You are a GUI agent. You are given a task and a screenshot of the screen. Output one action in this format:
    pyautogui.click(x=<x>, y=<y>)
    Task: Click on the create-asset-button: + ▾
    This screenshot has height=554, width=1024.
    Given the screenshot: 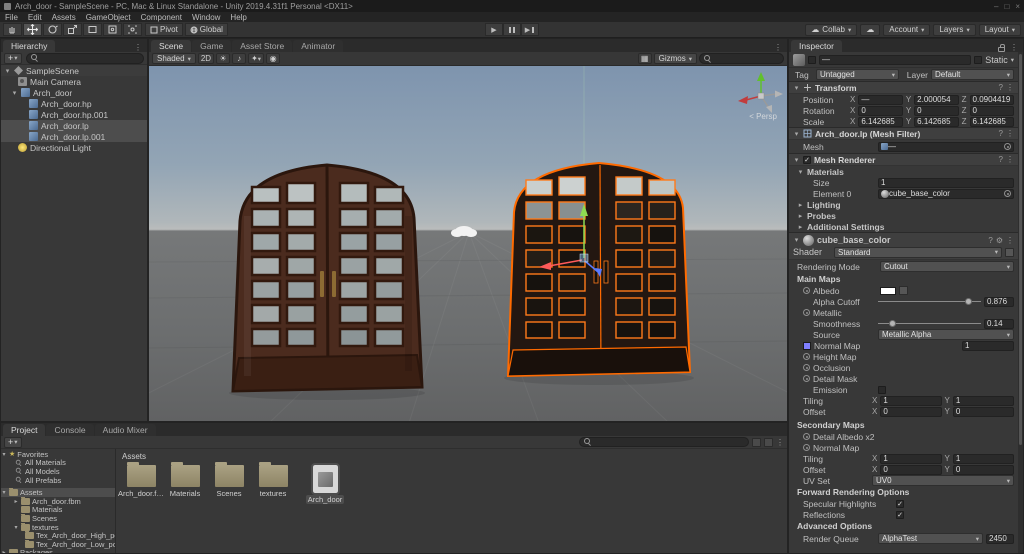 What is the action you would take?
    pyautogui.click(x=13, y=442)
    